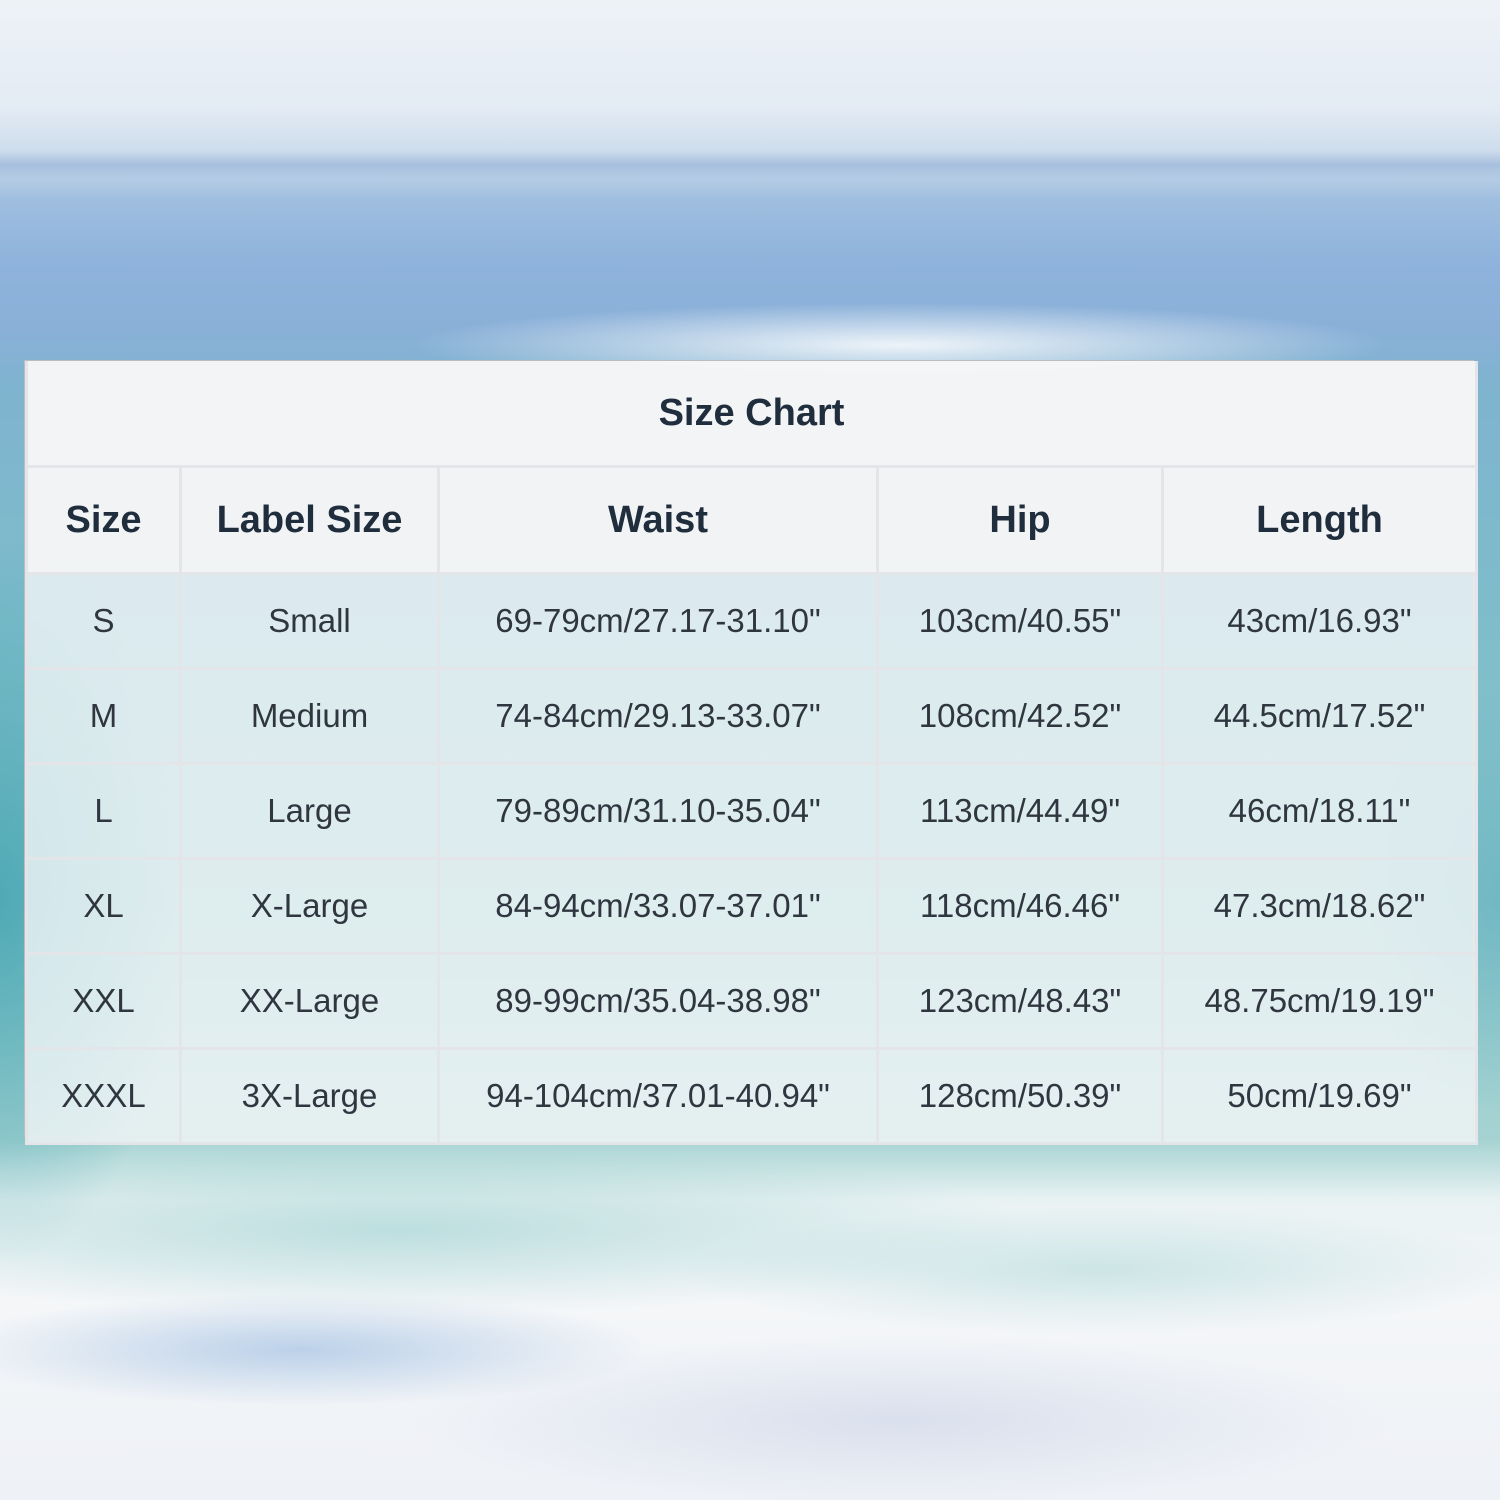 This screenshot has width=1500, height=1500. Describe the element at coordinates (103, 1096) in the screenshot. I see `cell-size: XXXL` at that location.